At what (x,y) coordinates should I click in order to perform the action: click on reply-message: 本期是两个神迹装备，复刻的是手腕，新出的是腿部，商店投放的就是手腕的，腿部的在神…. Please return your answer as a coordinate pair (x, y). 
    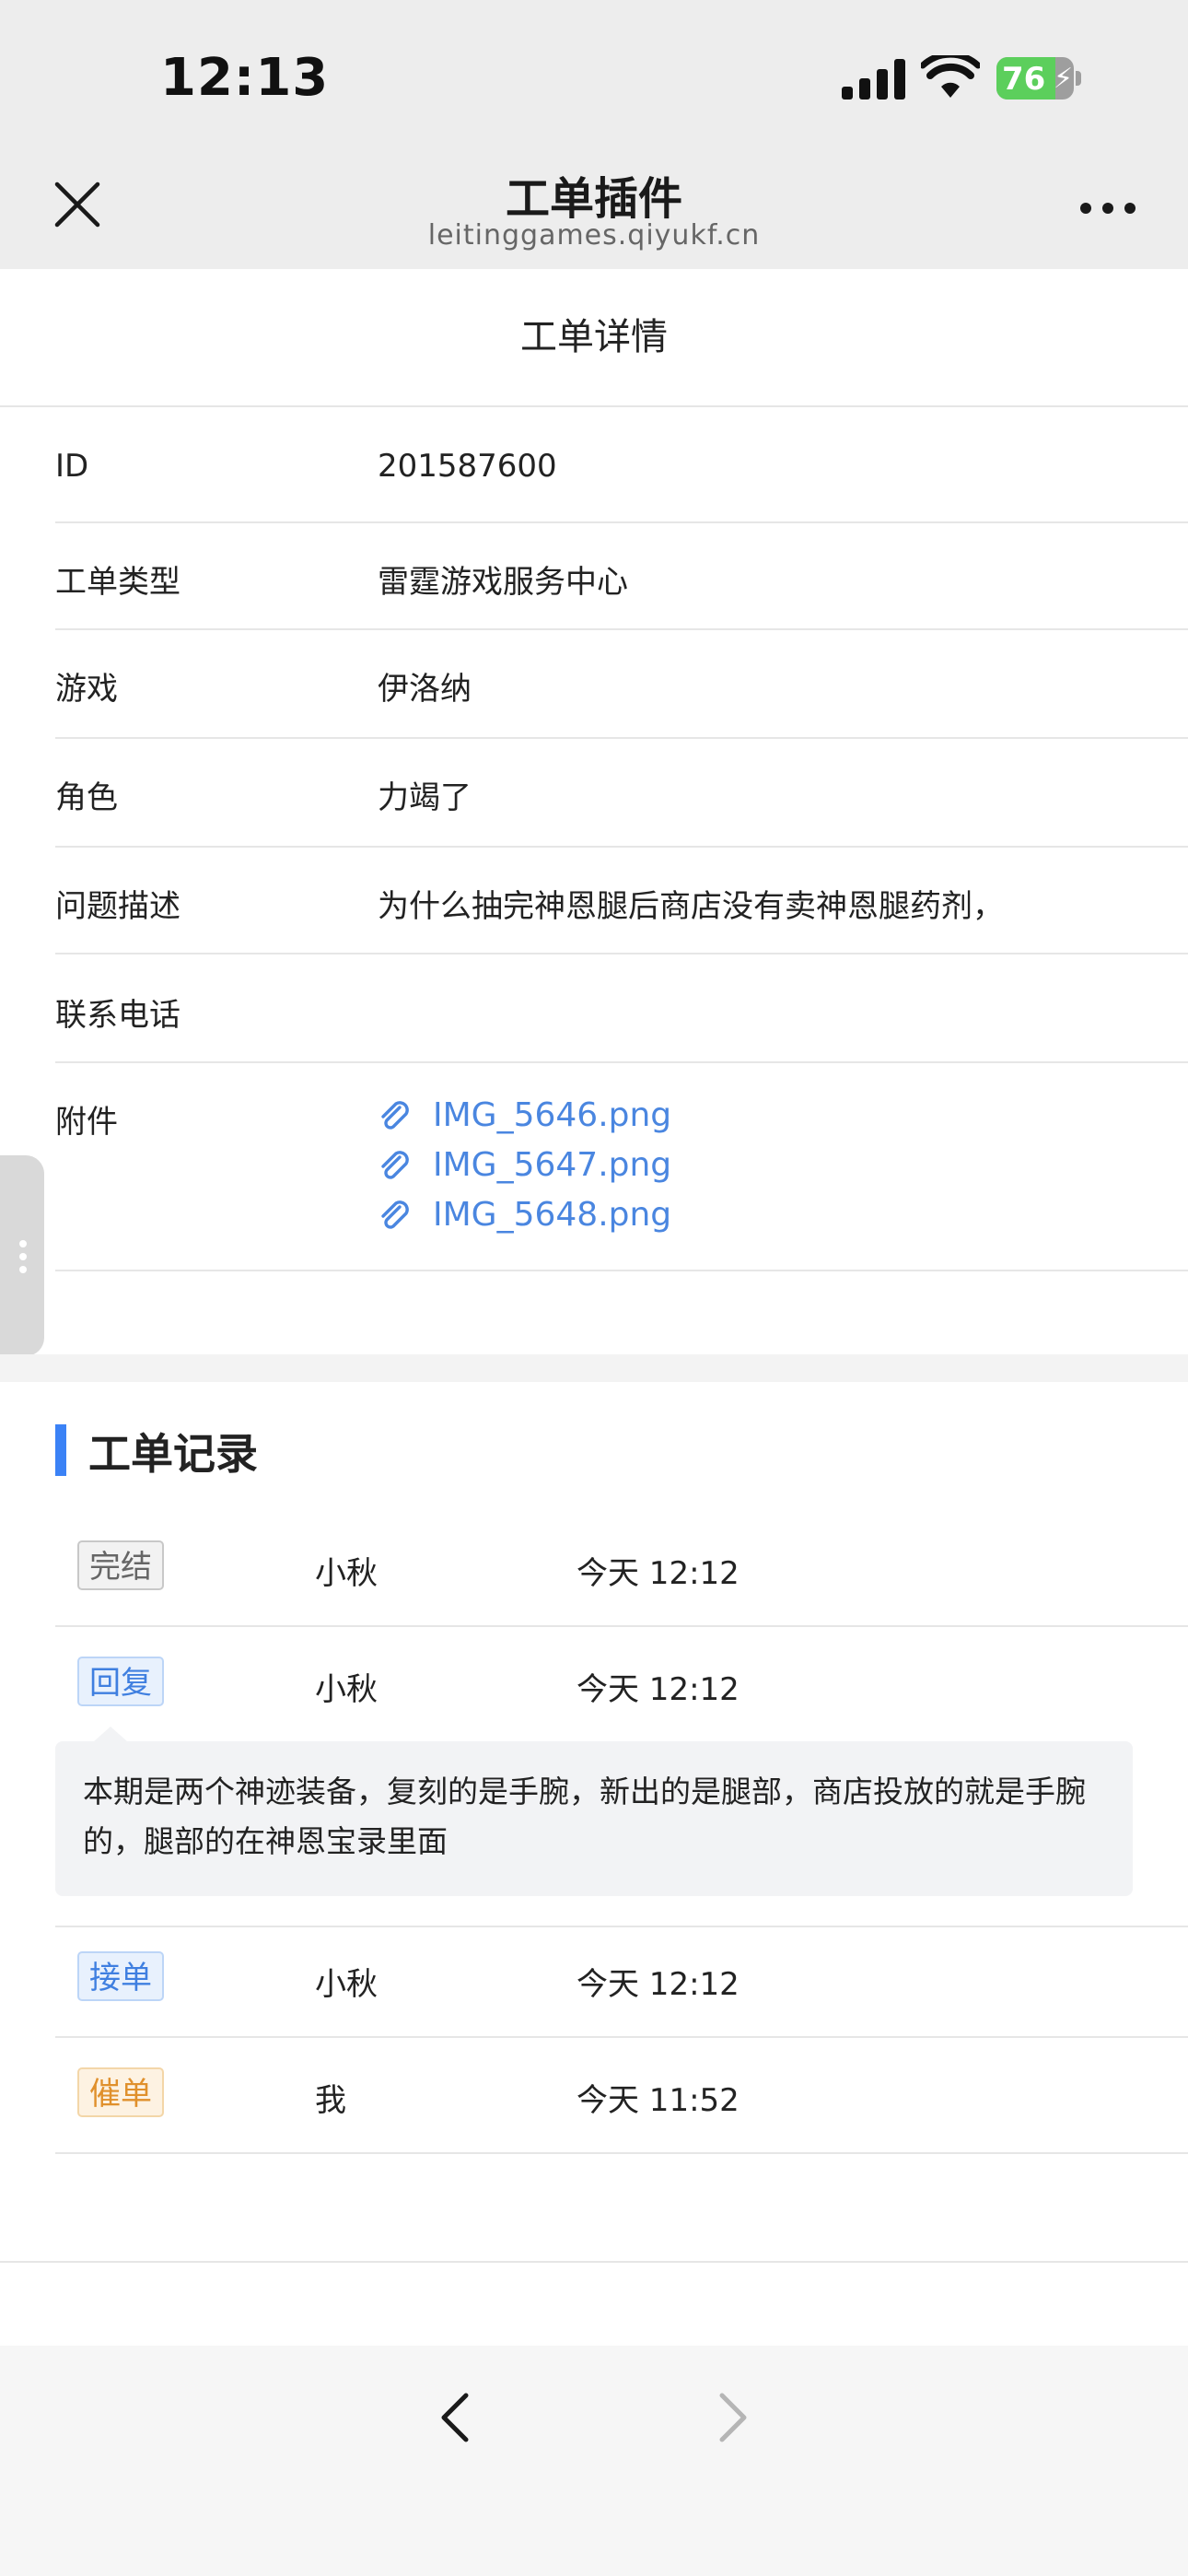
    Looking at the image, I should click on (594, 1811).